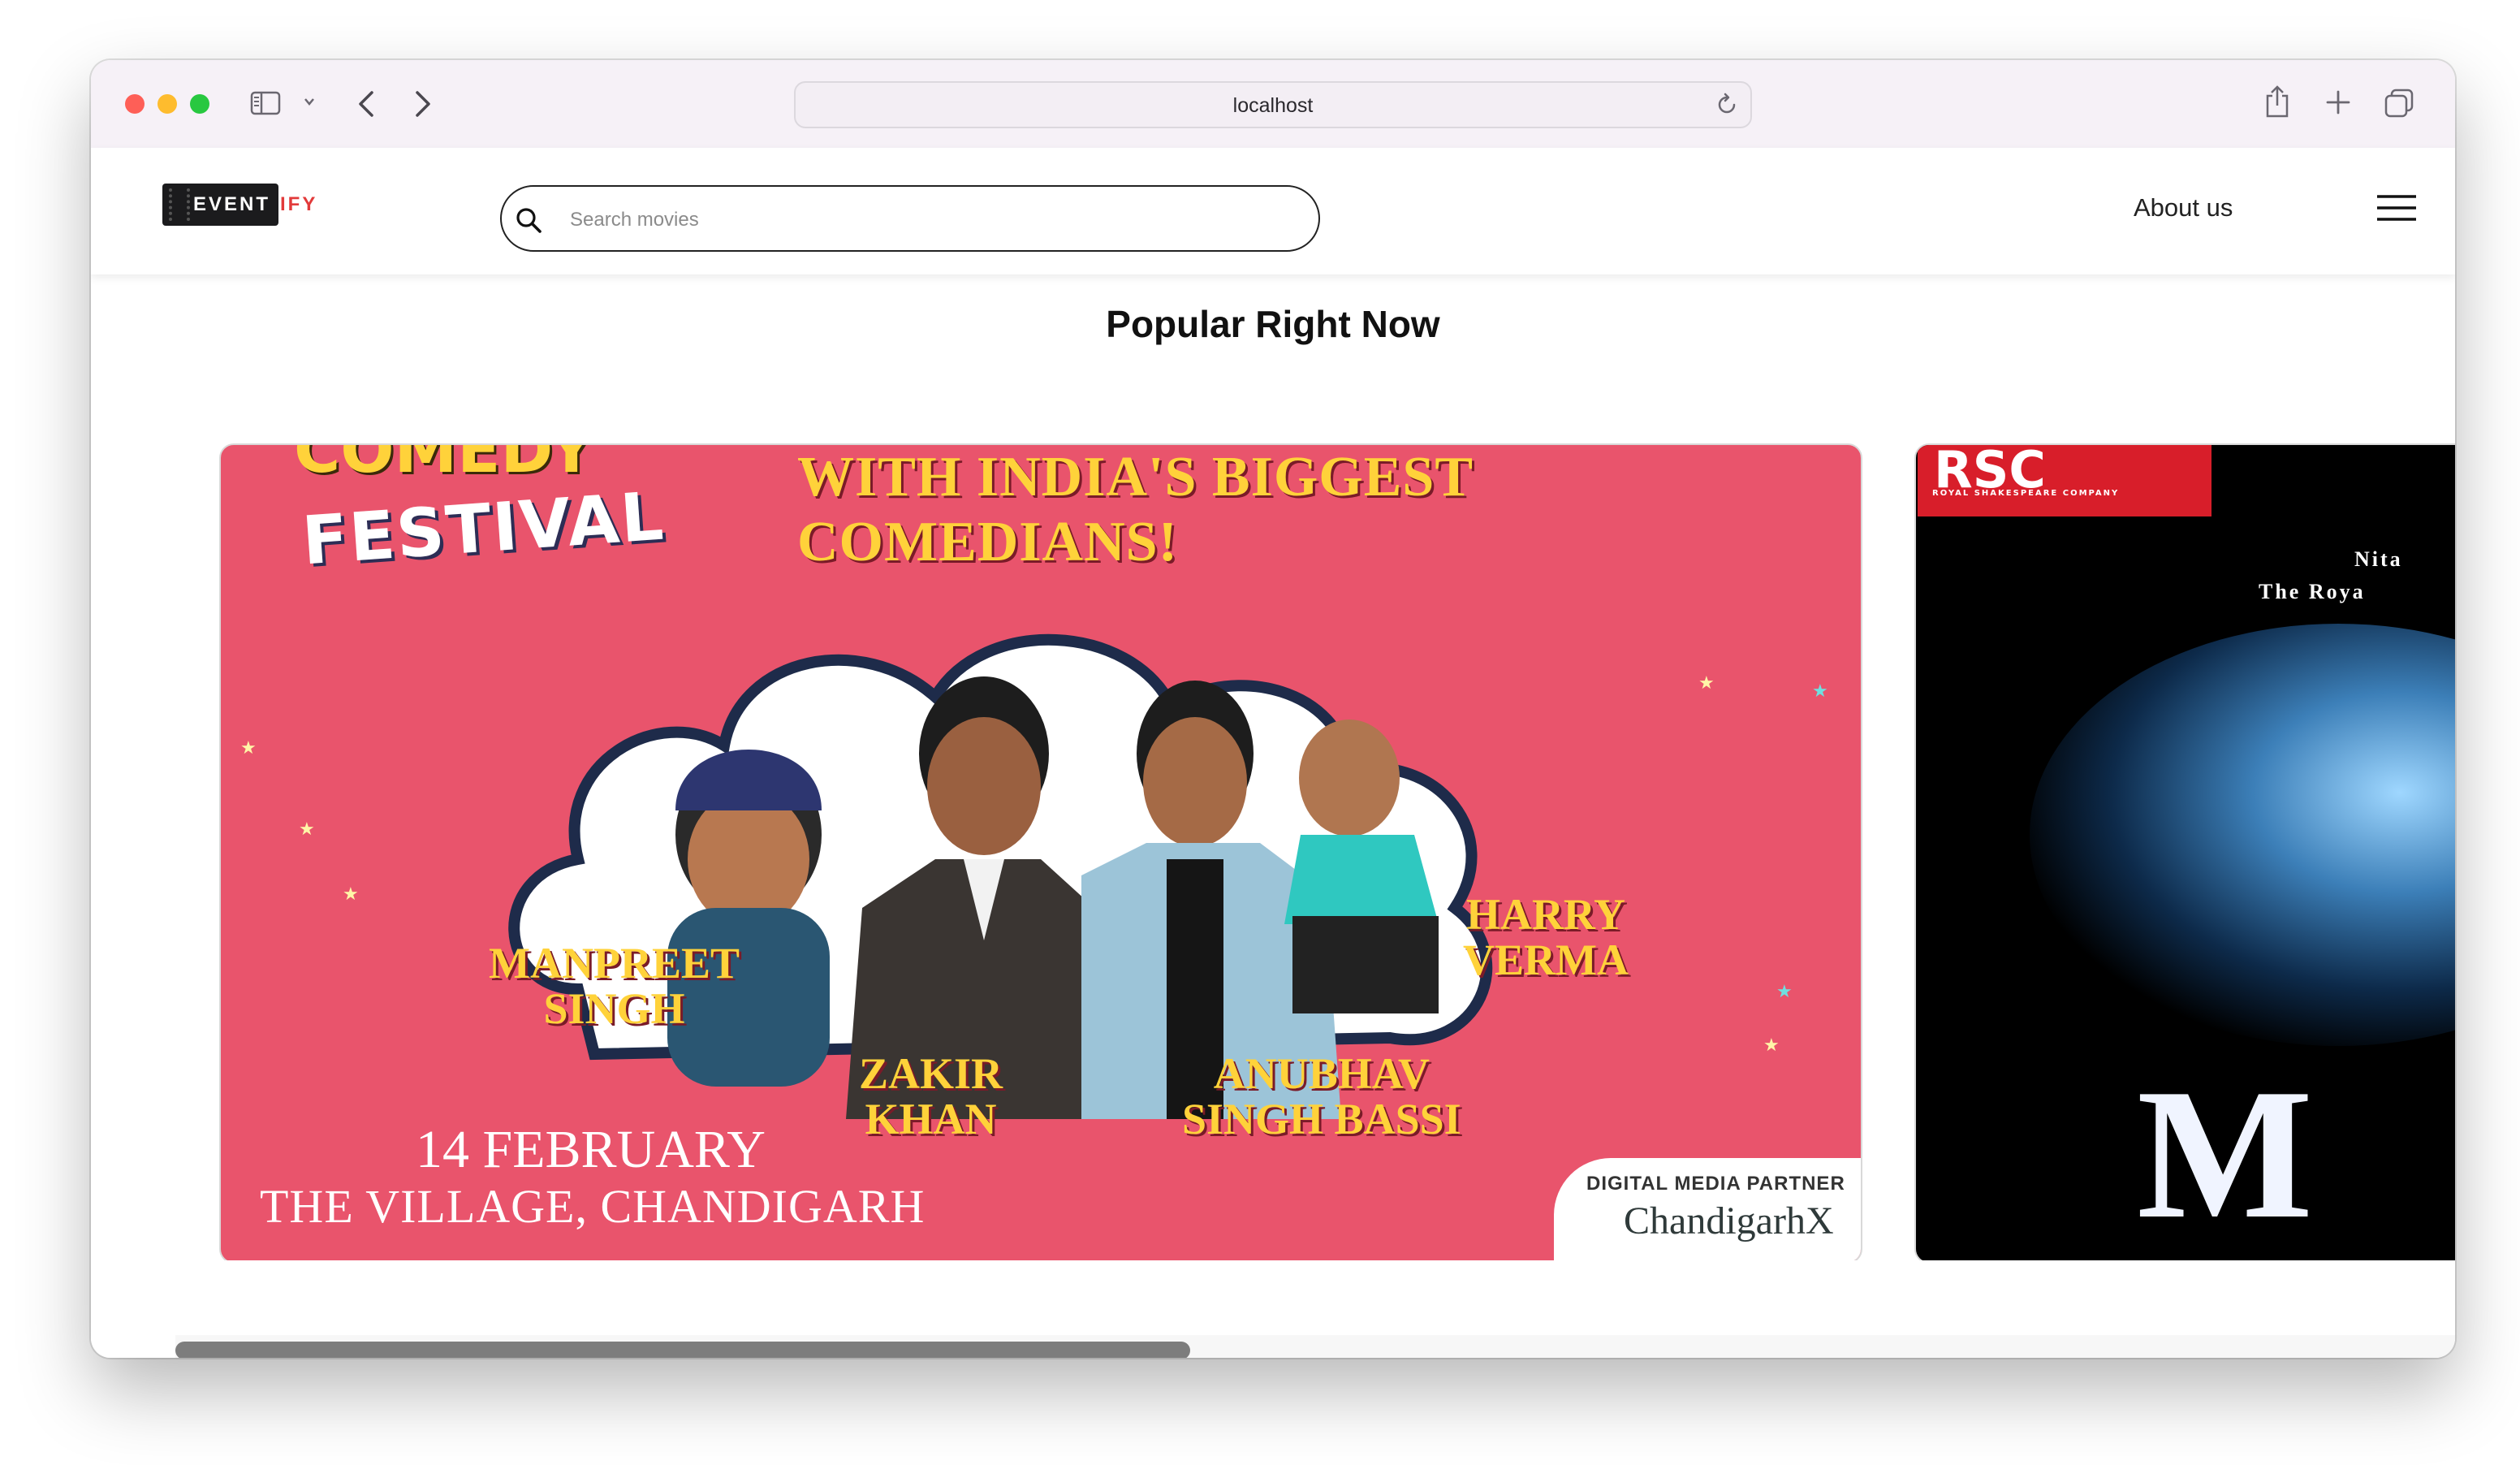  I want to click on comedian-name: HARRY VERMA, so click(1546, 937).